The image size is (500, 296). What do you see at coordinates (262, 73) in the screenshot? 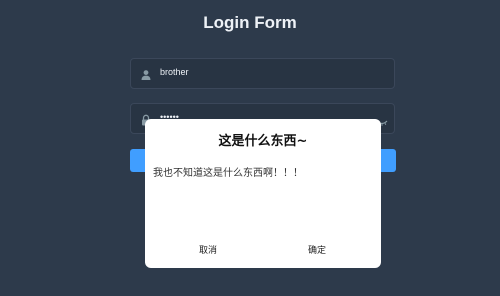
I see `username-field: brother` at bounding box center [262, 73].